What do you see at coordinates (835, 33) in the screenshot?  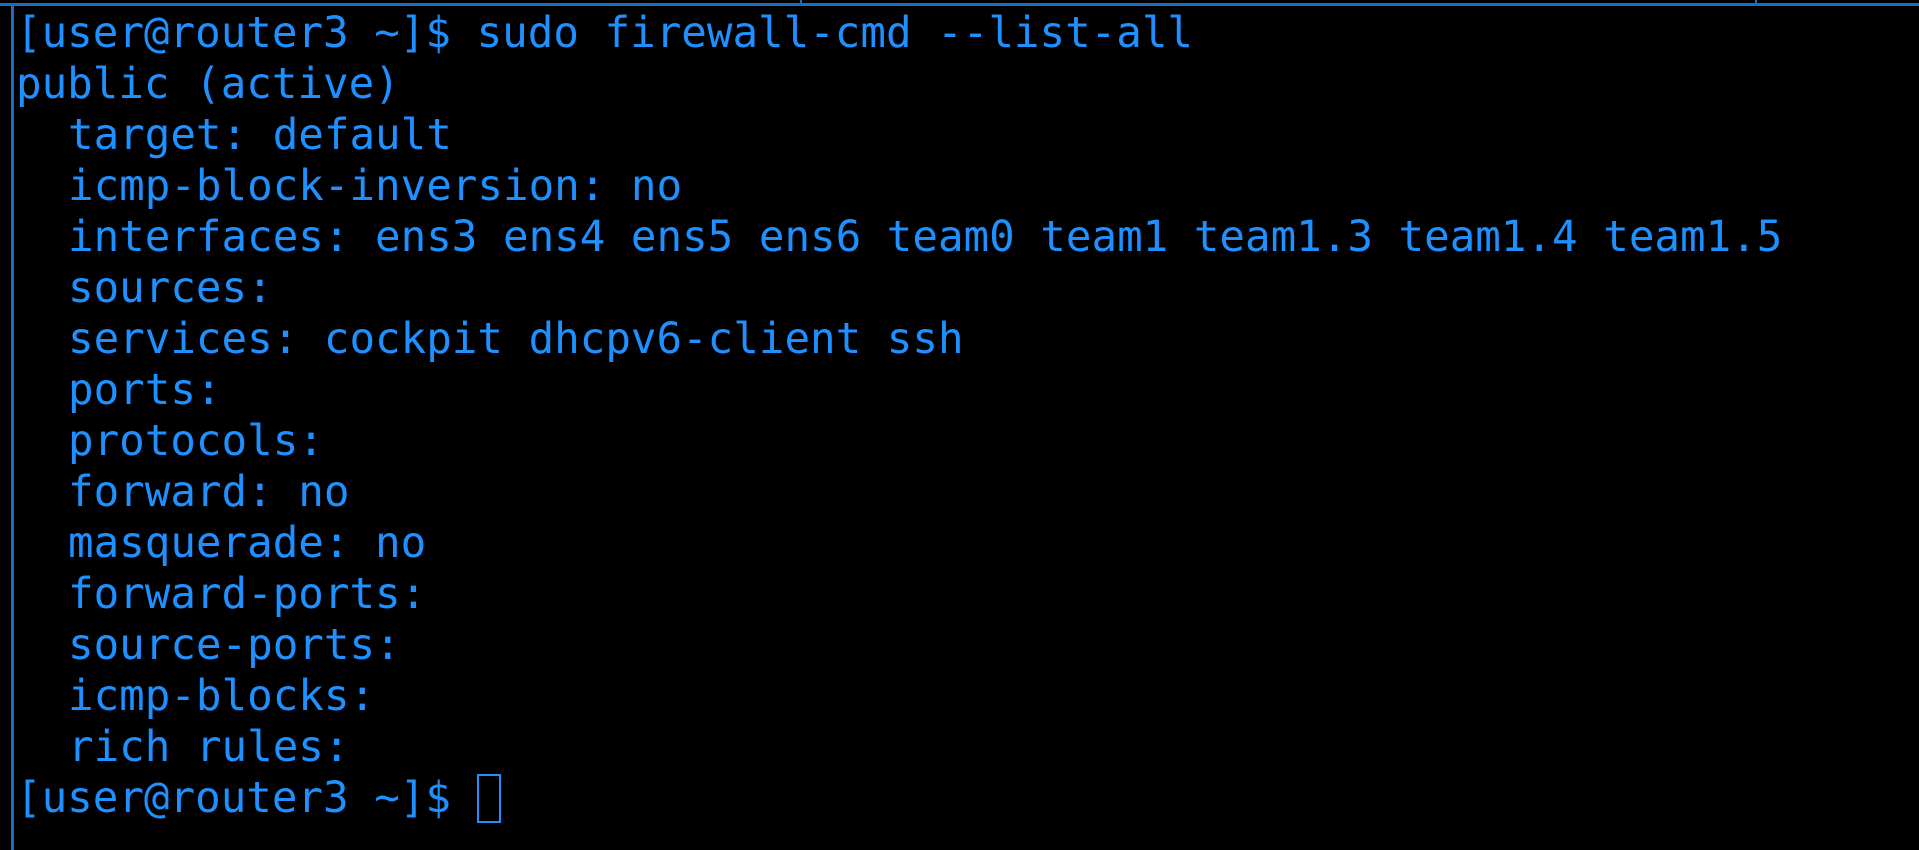 I see `command-text: sudo firewall-cmd --list-all` at bounding box center [835, 33].